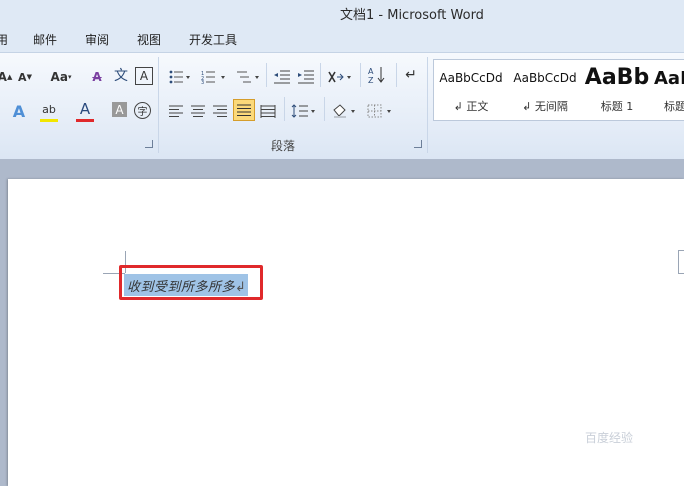 This screenshot has width=684, height=486. I want to click on bullets-button, so click(180, 77).